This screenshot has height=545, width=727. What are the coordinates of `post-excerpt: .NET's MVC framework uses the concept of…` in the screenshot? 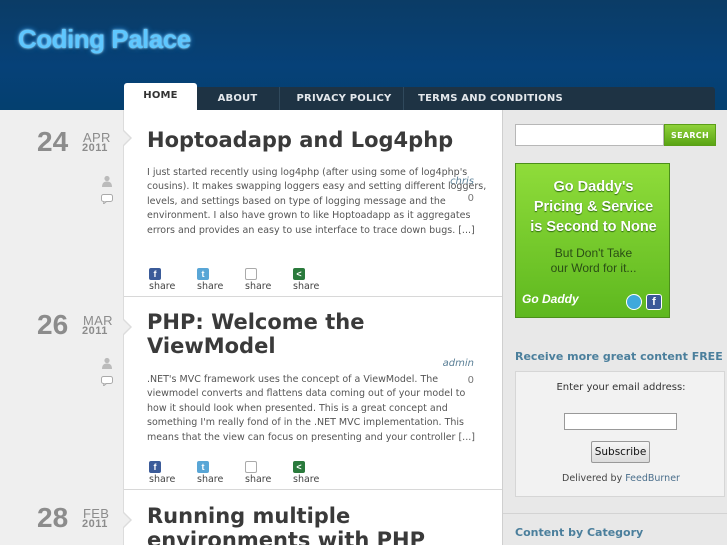 It's located at (311, 408).